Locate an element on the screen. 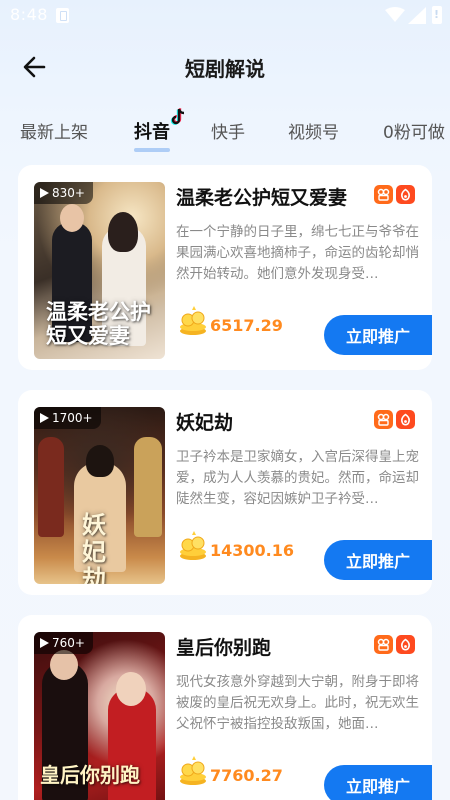  views-badge: 760+ is located at coordinates (63, 643).